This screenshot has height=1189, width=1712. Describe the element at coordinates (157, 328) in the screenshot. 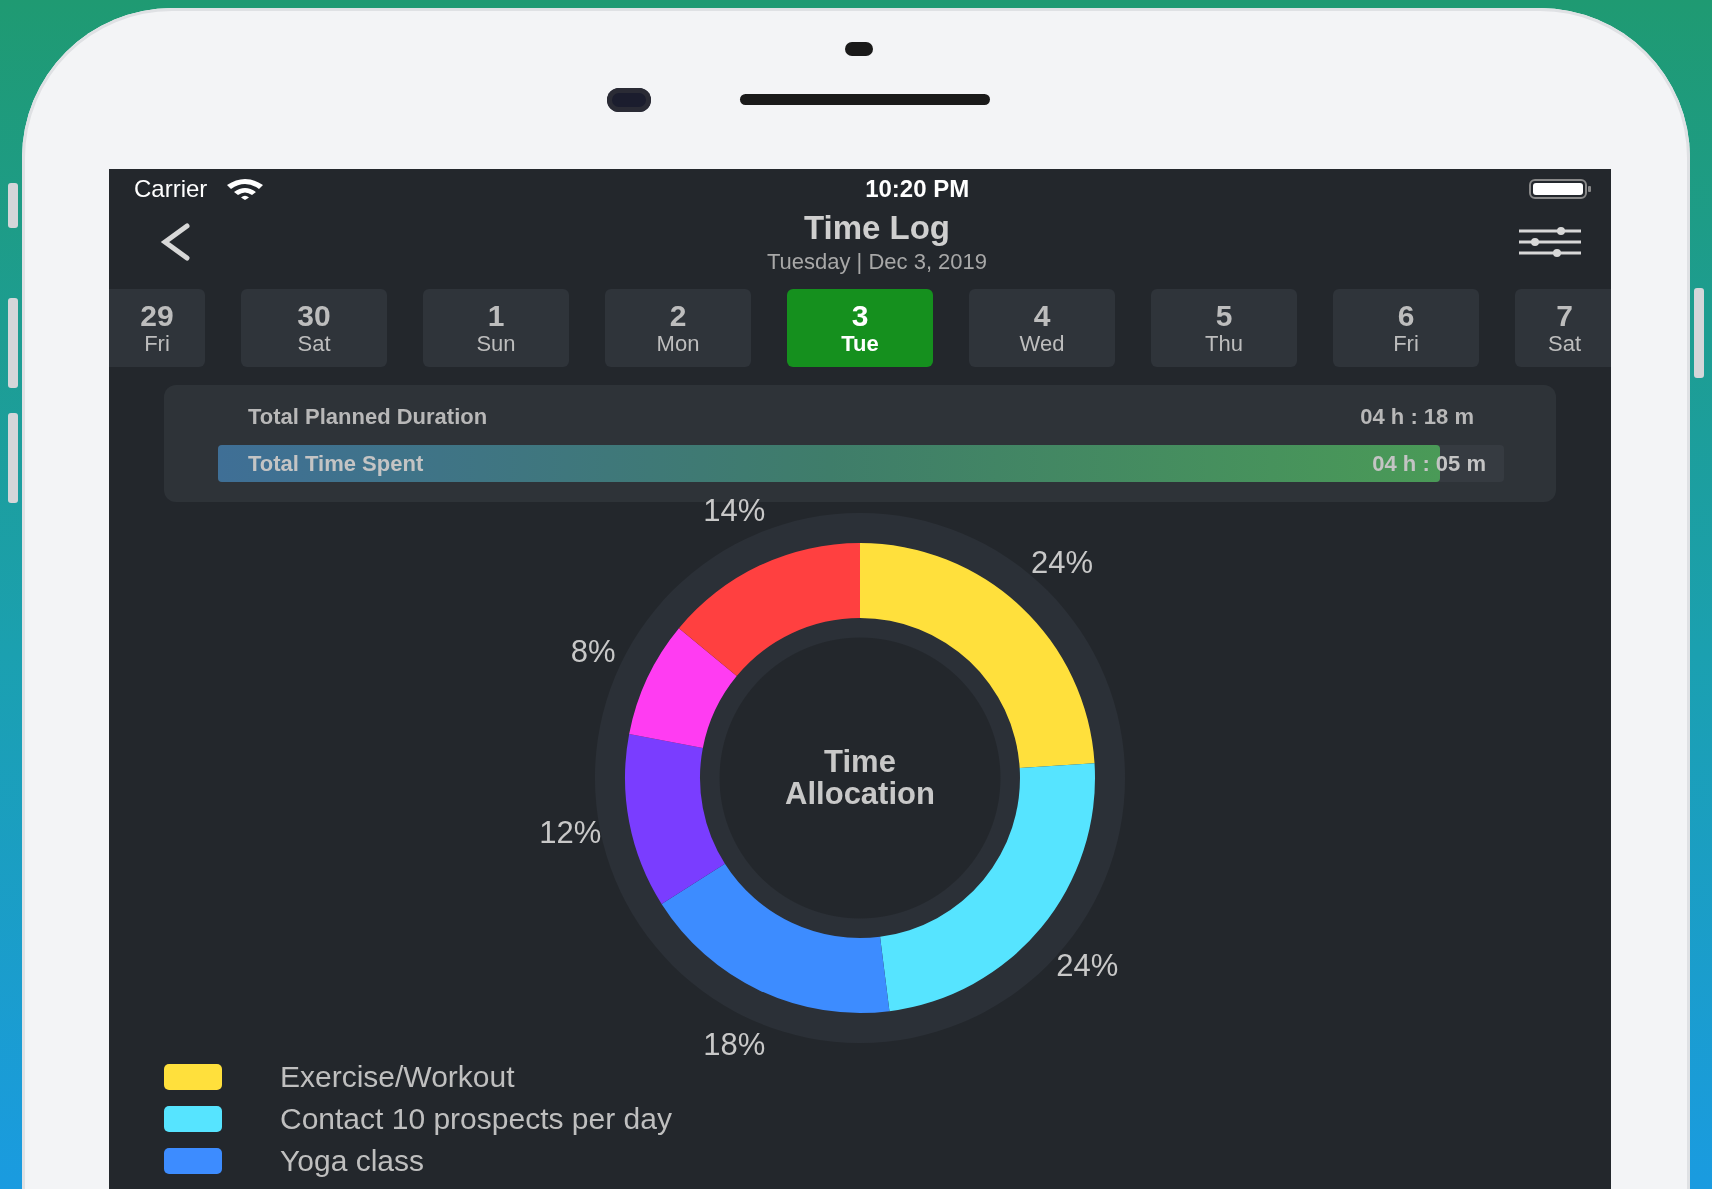

I see `date-tab: 29 Fri` at that location.